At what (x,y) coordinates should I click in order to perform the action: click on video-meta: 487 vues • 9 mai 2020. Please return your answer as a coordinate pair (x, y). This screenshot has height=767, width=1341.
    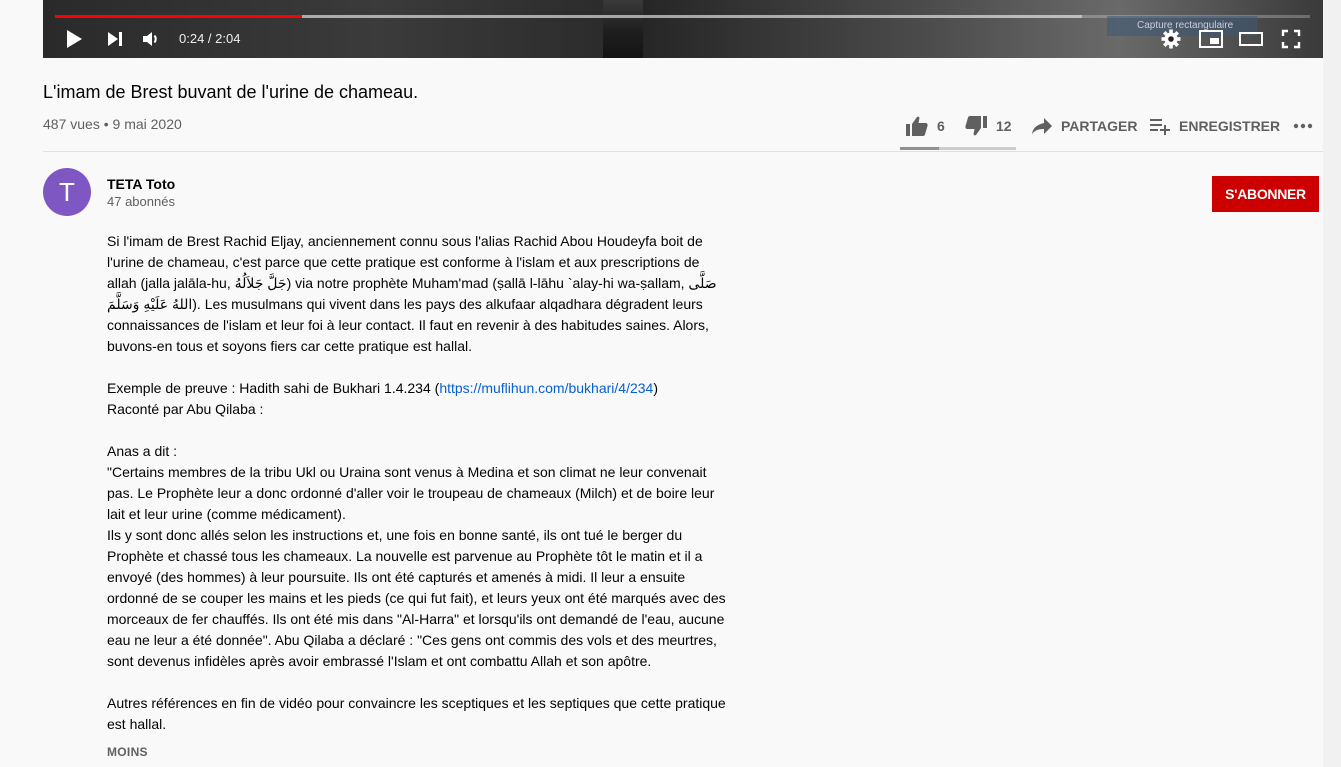
    Looking at the image, I should click on (112, 124).